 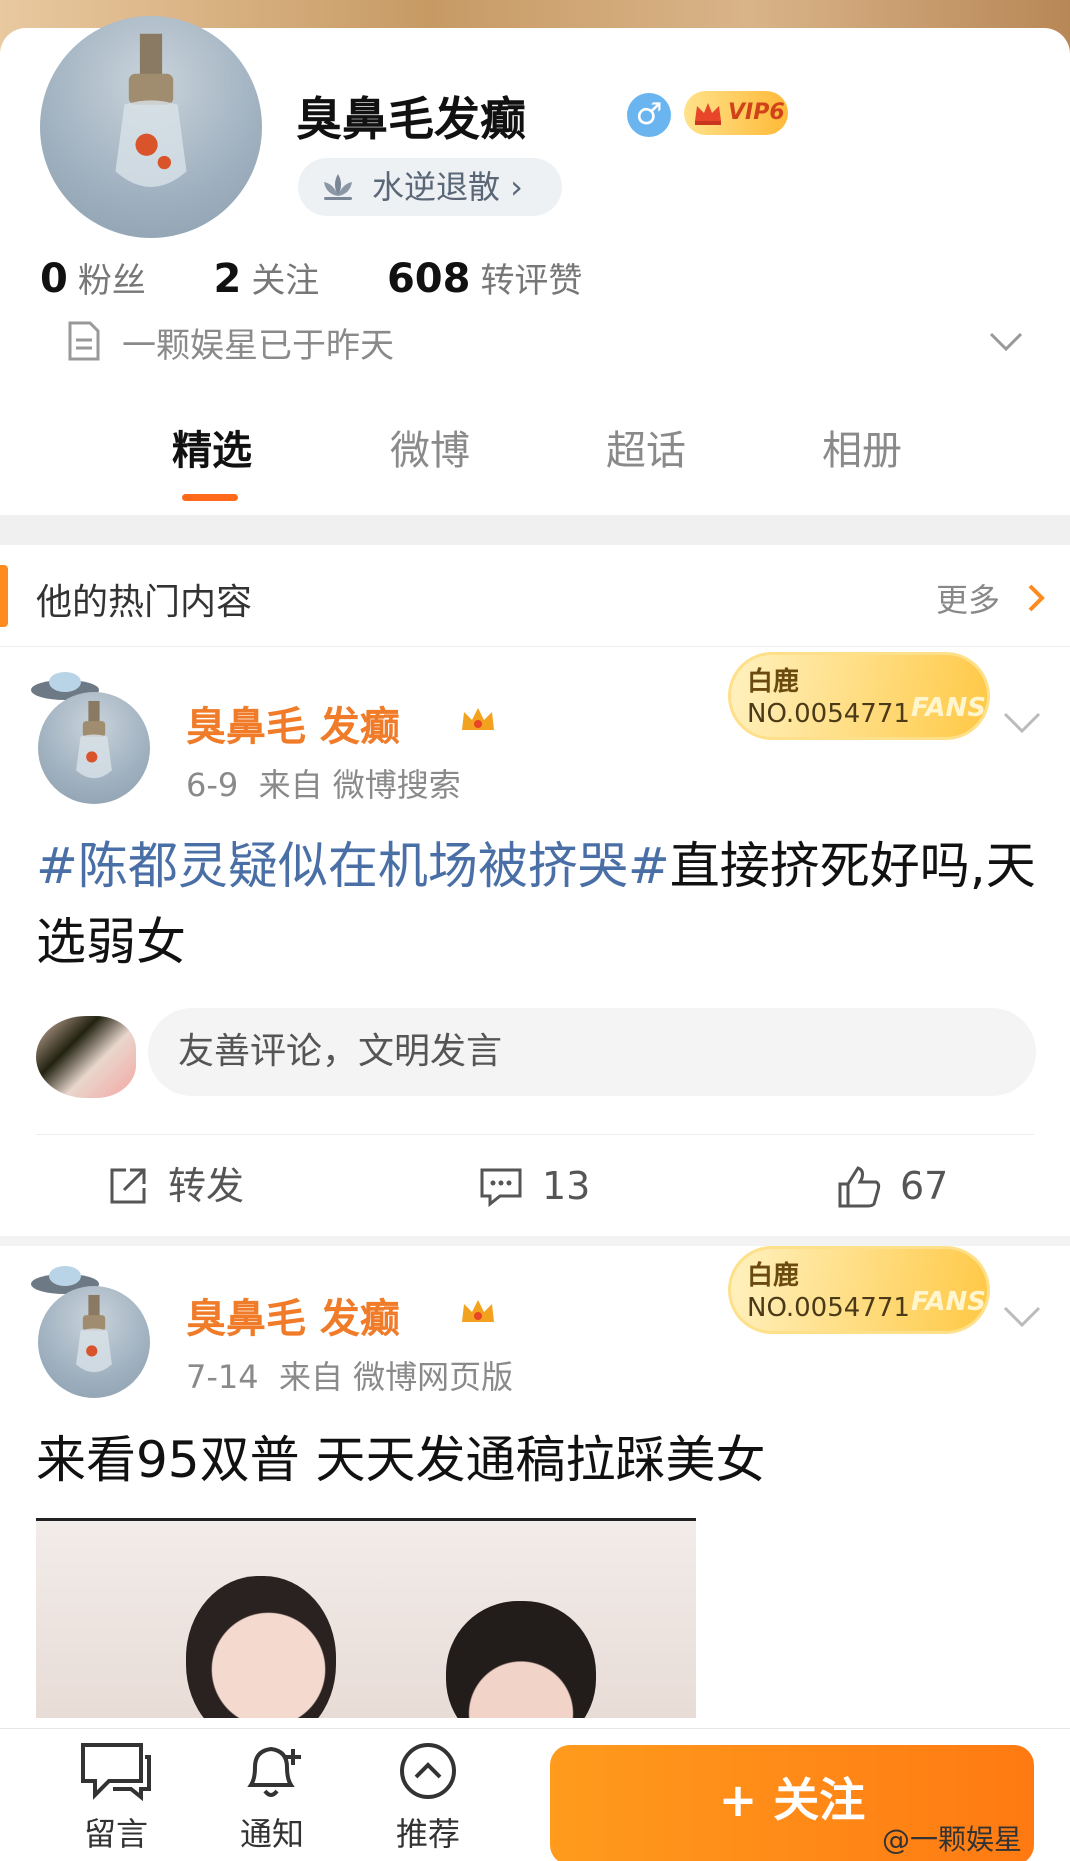 I want to click on watermark: @一颗娱星, so click(x=952, y=1839).